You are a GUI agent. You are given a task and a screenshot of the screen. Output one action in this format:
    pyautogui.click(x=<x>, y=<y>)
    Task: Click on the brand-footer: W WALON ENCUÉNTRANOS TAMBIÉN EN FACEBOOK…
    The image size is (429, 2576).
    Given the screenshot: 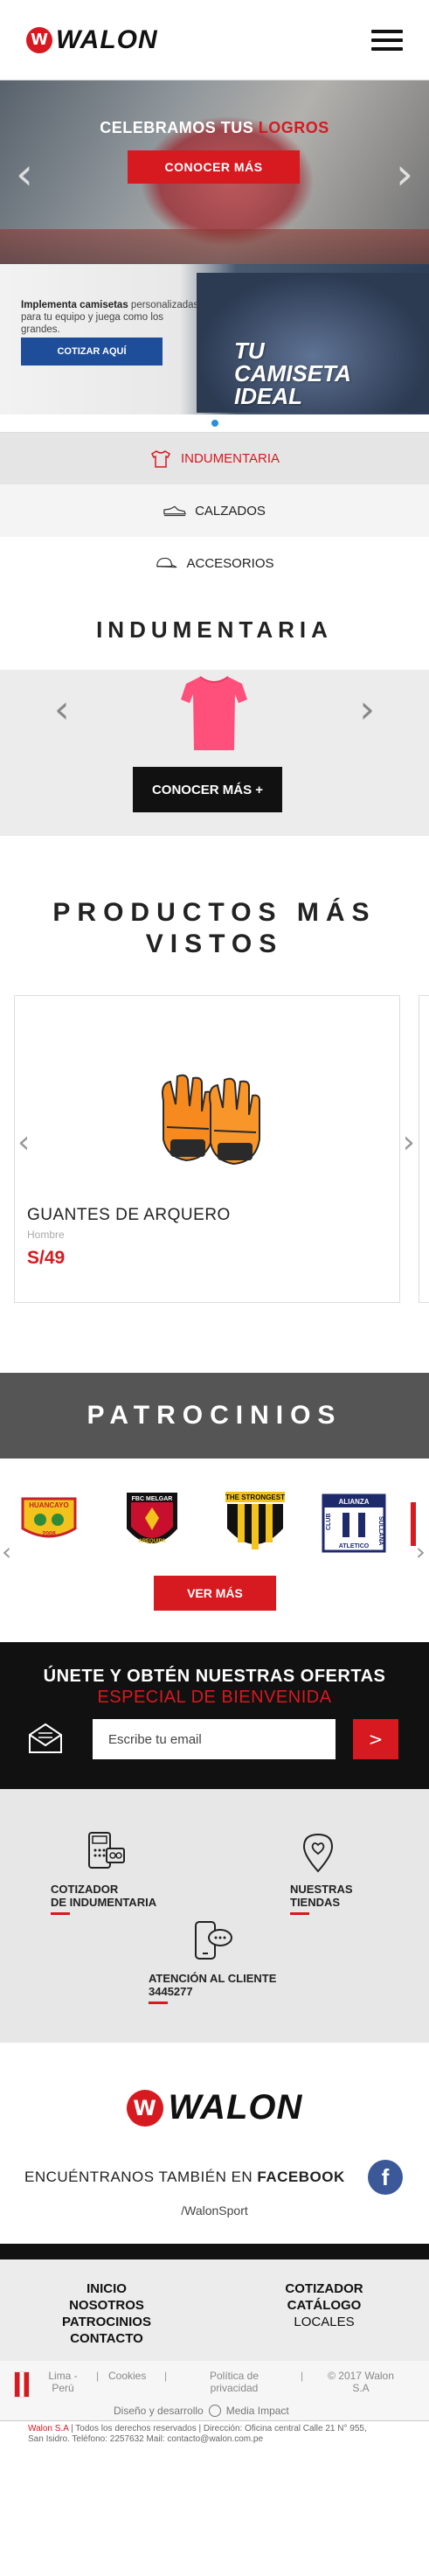 What is the action you would take?
    pyautogui.click(x=214, y=2139)
    